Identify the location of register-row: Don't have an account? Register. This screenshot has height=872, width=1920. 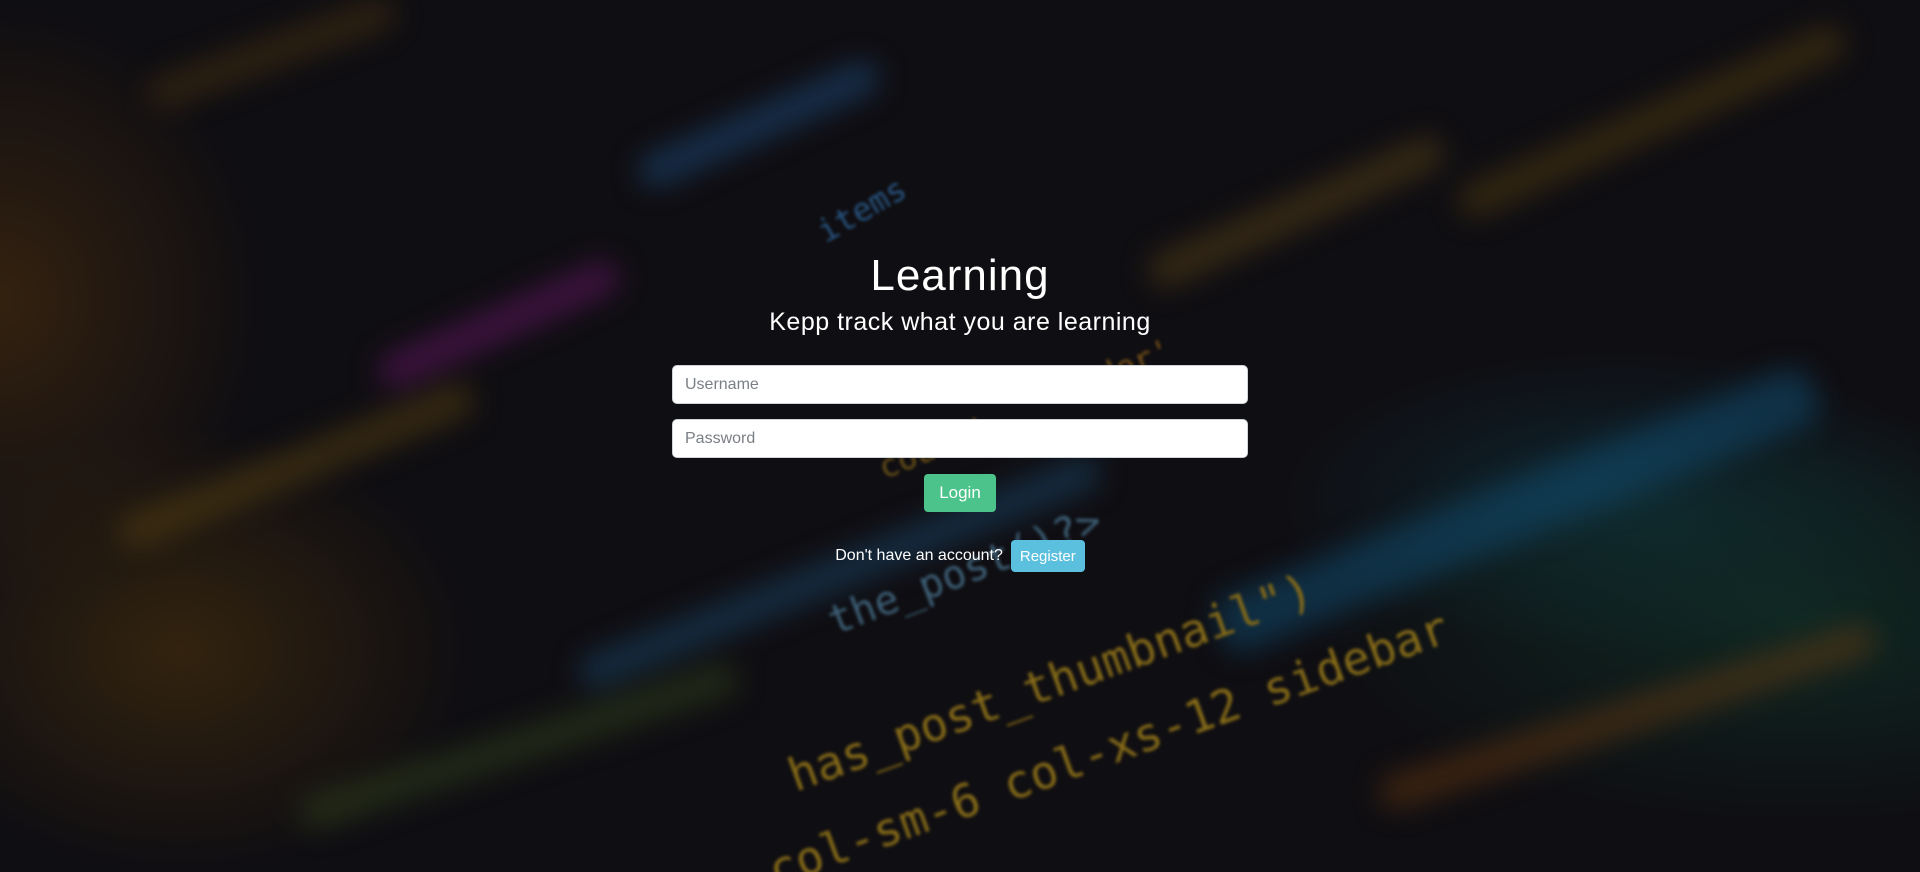
(960, 556).